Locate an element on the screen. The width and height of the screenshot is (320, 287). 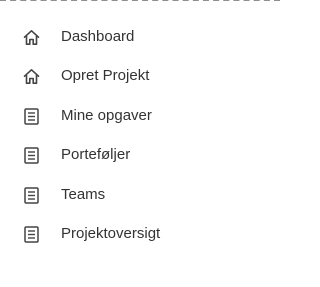
sidebar-item-label: Porteføljer is located at coordinates (96, 154).